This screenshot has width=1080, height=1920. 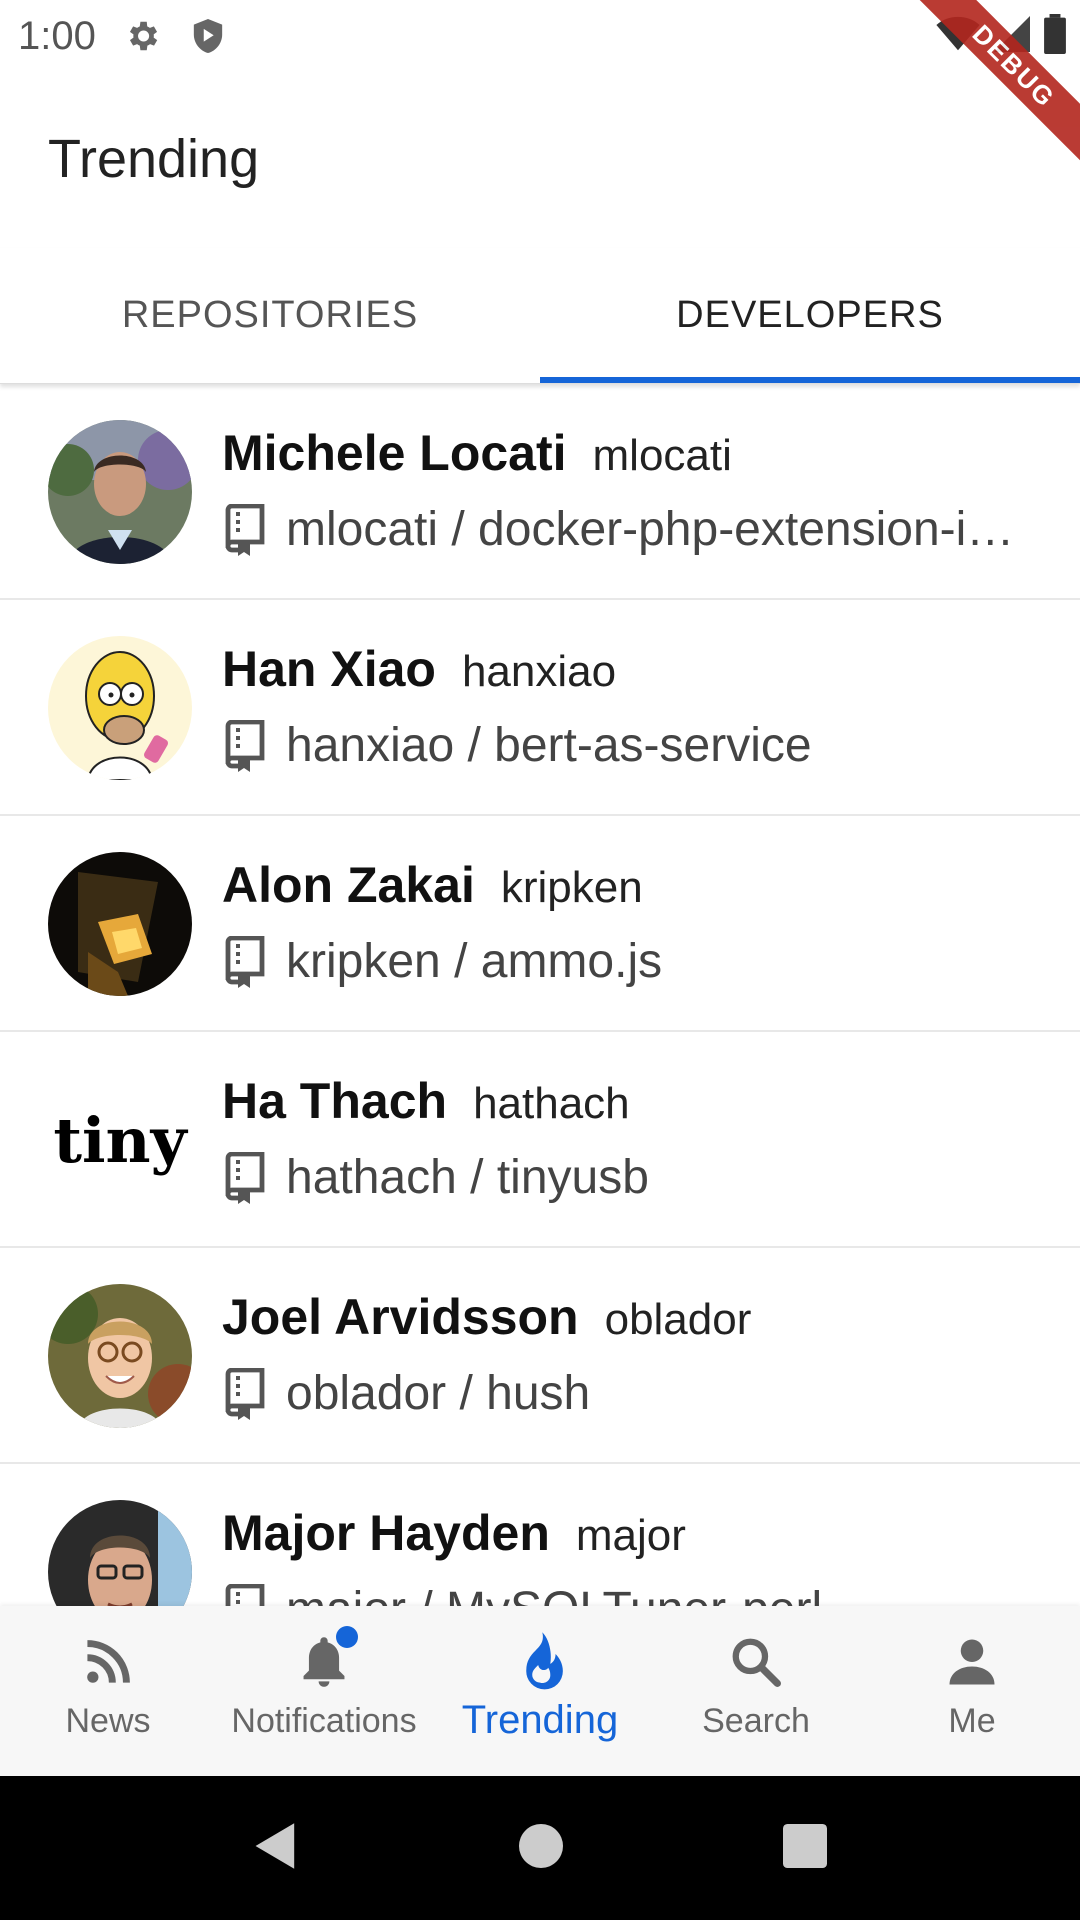 What do you see at coordinates (540, 1662) in the screenshot?
I see `flame-icon` at bounding box center [540, 1662].